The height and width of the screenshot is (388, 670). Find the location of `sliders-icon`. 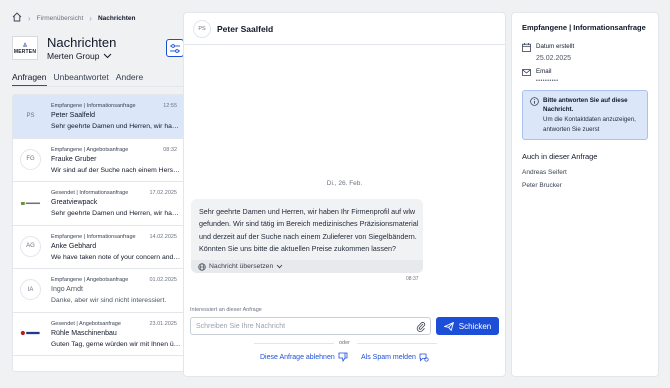

sliders-icon is located at coordinates (175, 48).